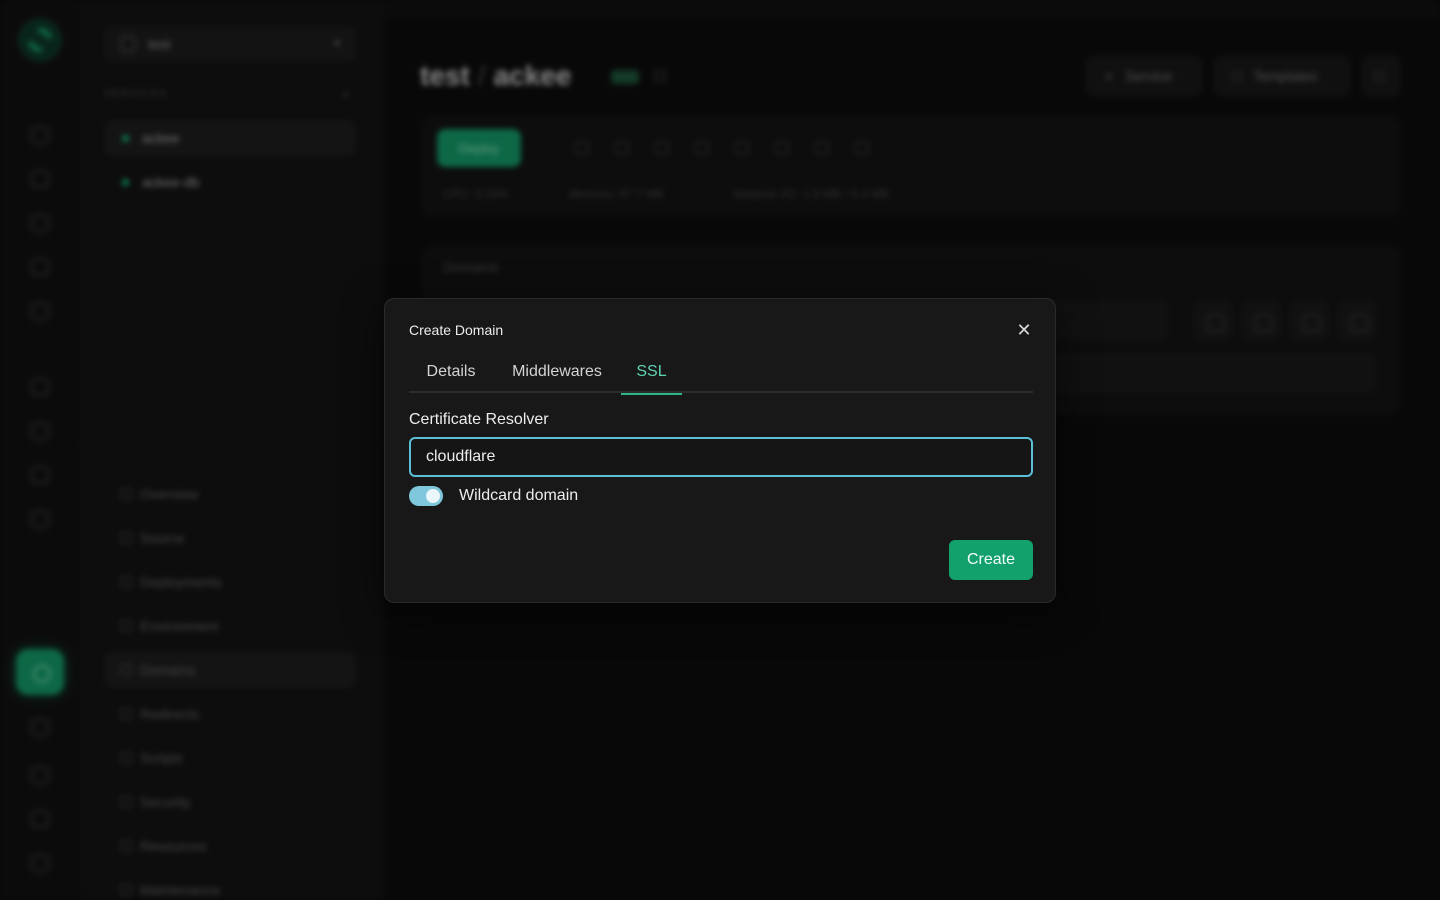 The height and width of the screenshot is (900, 1440). Describe the element at coordinates (519, 495) in the screenshot. I see `wildcard-domain-label: Wildcard domain` at that location.